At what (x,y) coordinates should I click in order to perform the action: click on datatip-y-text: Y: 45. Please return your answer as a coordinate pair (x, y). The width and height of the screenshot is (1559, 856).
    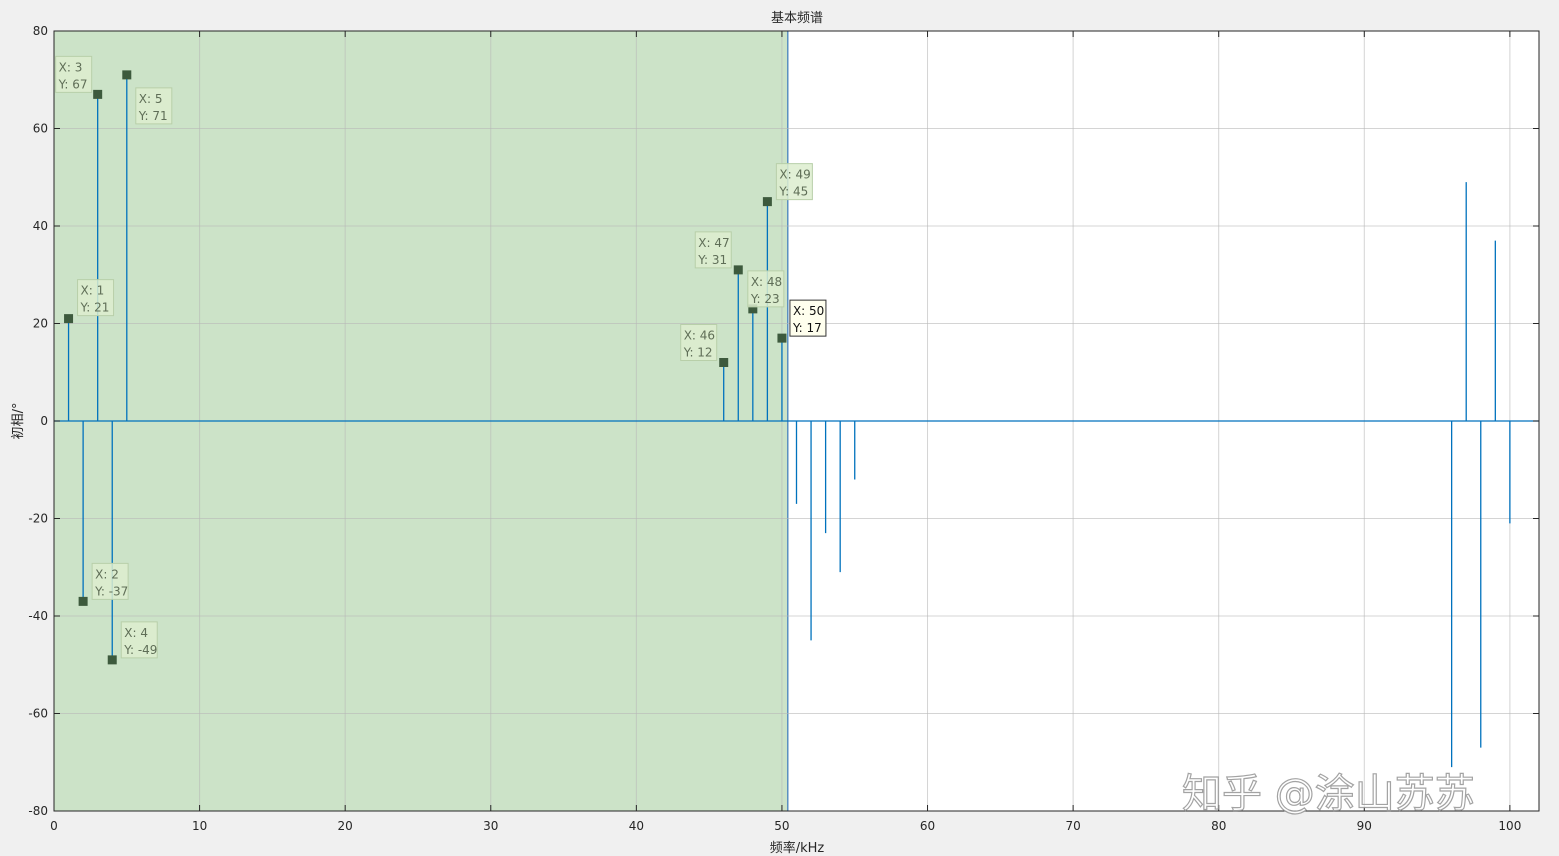
    Looking at the image, I should click on (793, 192).